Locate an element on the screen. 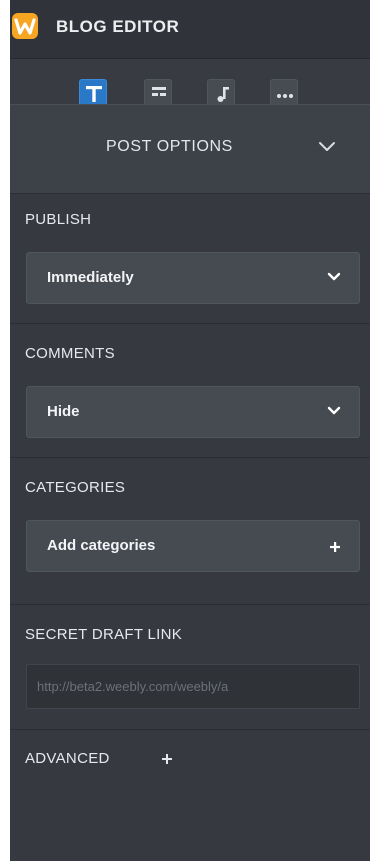 The width and height of the screenshot is (370, 861). element-toolbar is located at coordinates (190, 83).